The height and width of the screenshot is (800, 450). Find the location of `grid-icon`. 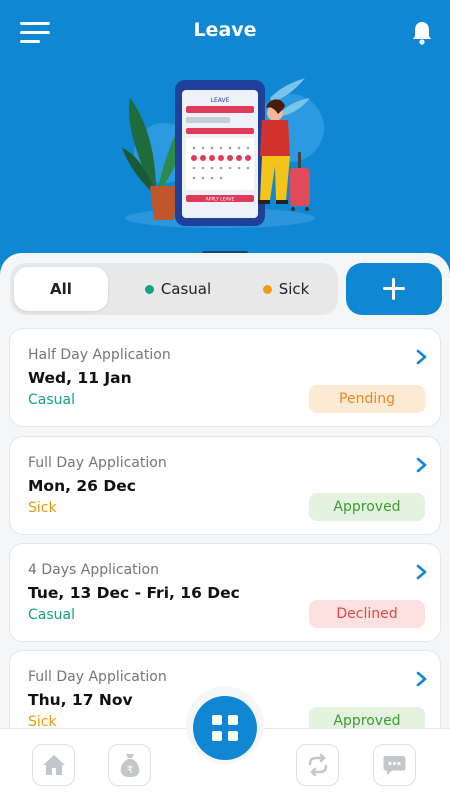

grid-icon is located at coordinates (217, 720).